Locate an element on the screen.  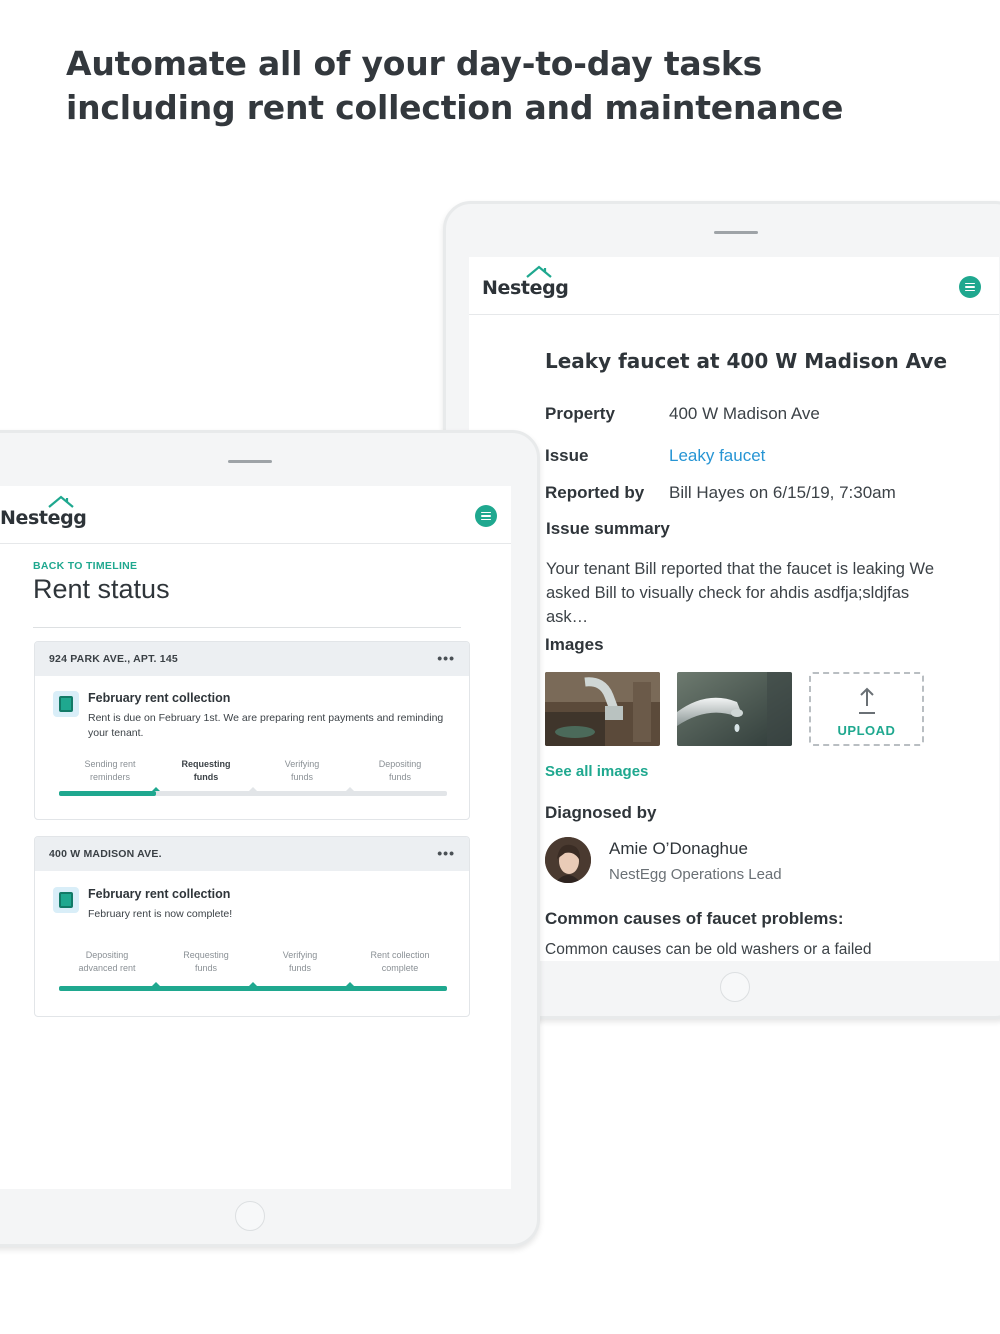
diagnosed-by-label: Diagnosed by is located at coordinates (601, 812).